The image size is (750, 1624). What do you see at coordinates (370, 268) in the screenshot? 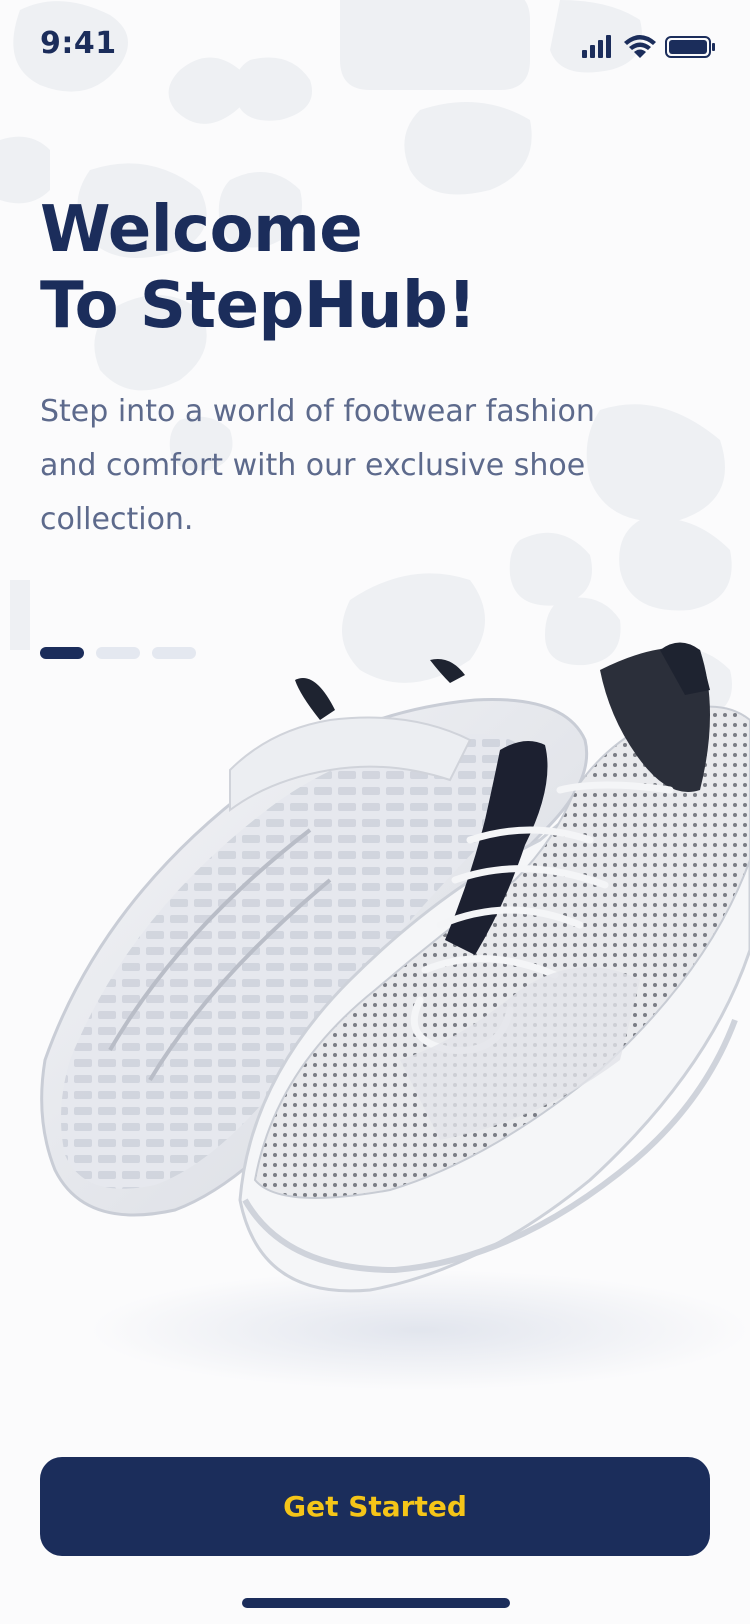
I see `welcome-title: Welcome To StepHub!` at bounding box center [370, 268].